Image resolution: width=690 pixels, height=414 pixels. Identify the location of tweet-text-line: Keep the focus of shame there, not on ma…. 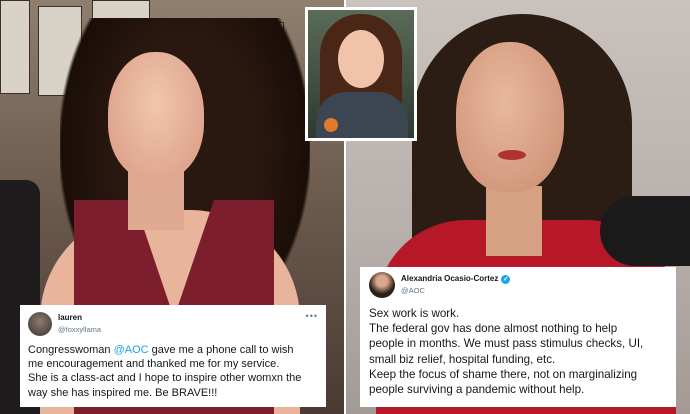
(503, 374).